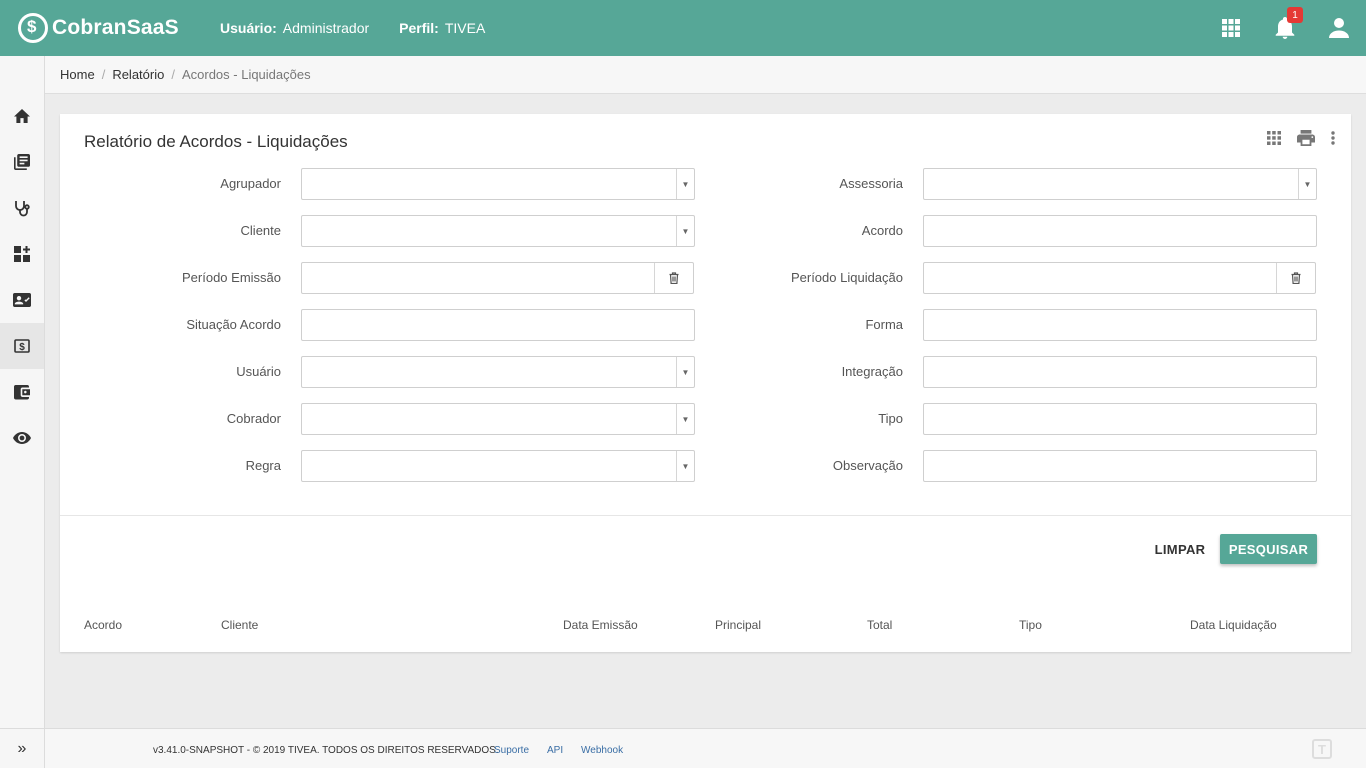 This screenshot has height=768, width=1366. I want to click on tipo-label: Tipo, so click(890, 418).